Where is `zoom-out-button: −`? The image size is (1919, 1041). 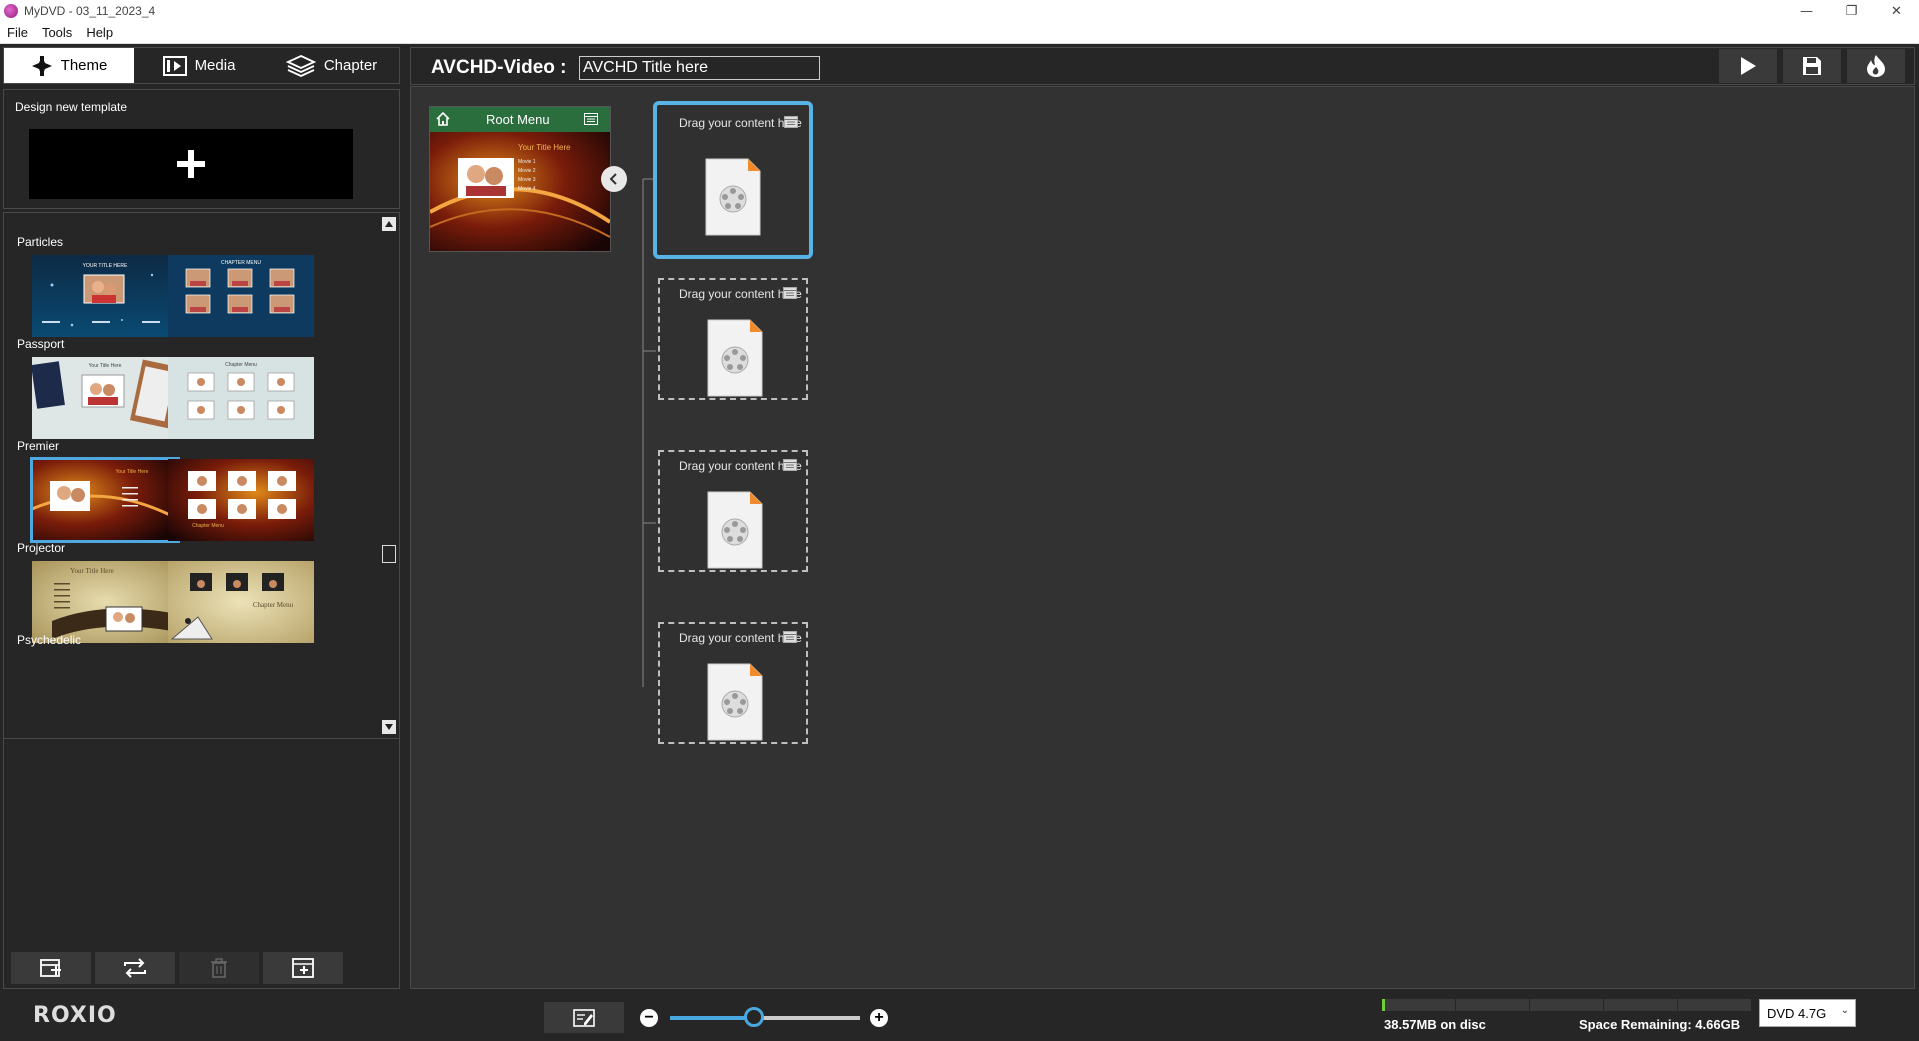
zoom-out-button: − is located at coordinates (649, 1018).